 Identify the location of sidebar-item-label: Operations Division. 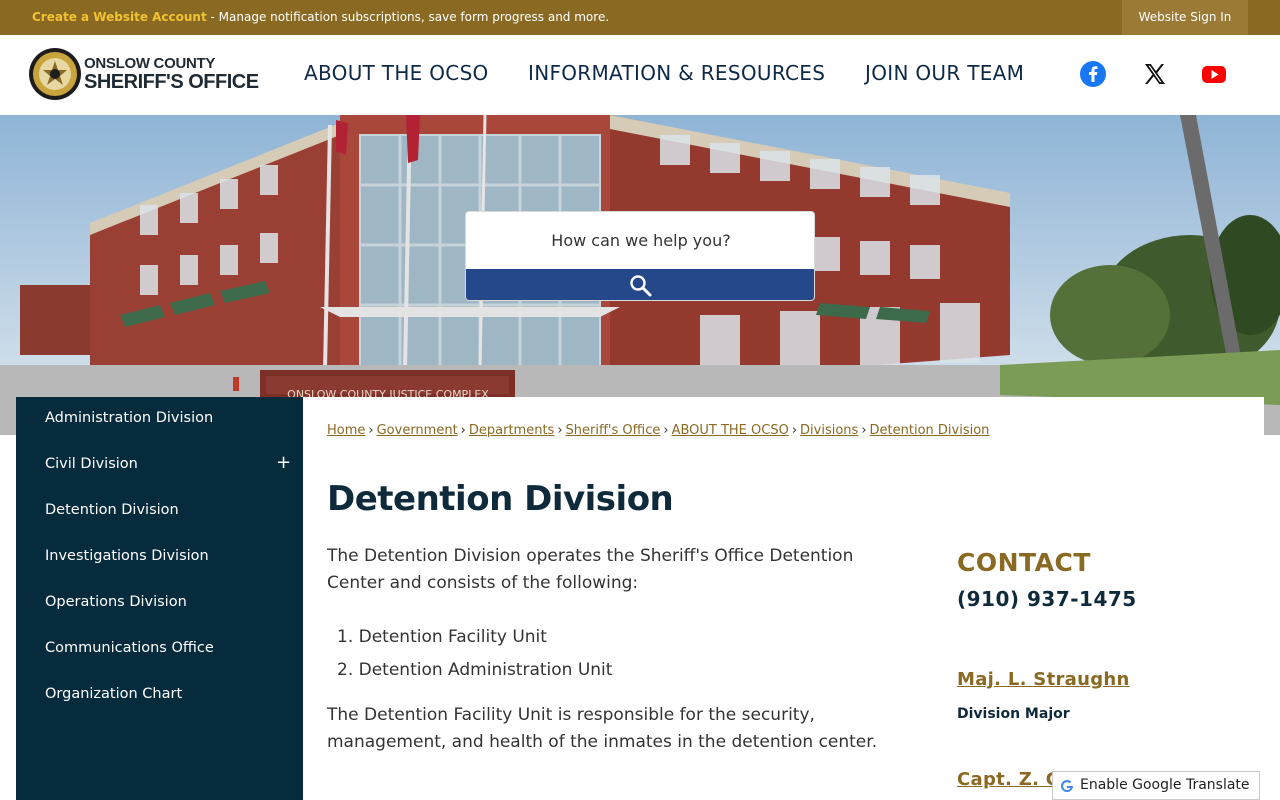
(116, 602).